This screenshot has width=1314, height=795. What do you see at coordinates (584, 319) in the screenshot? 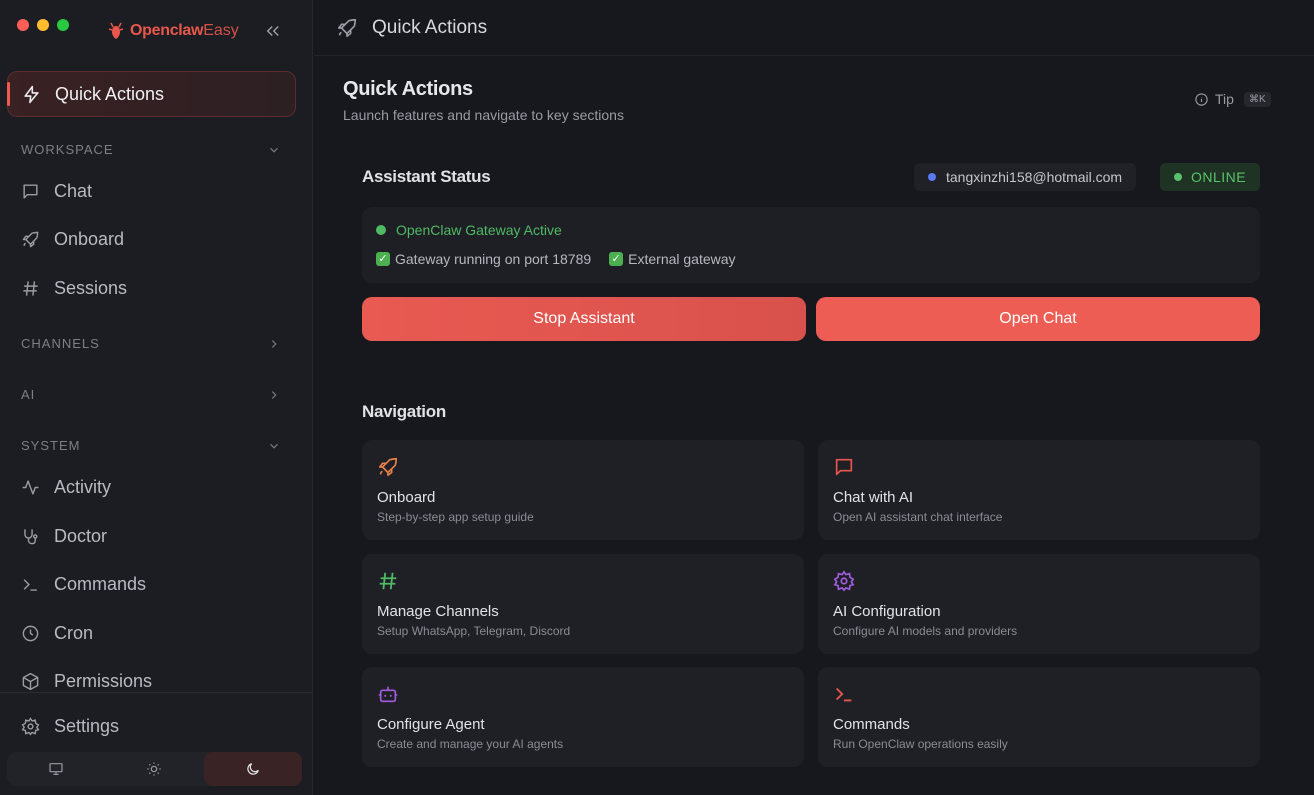
I see `stop-assistant-button: Stop Assistant` at bounding box center [584, 319].